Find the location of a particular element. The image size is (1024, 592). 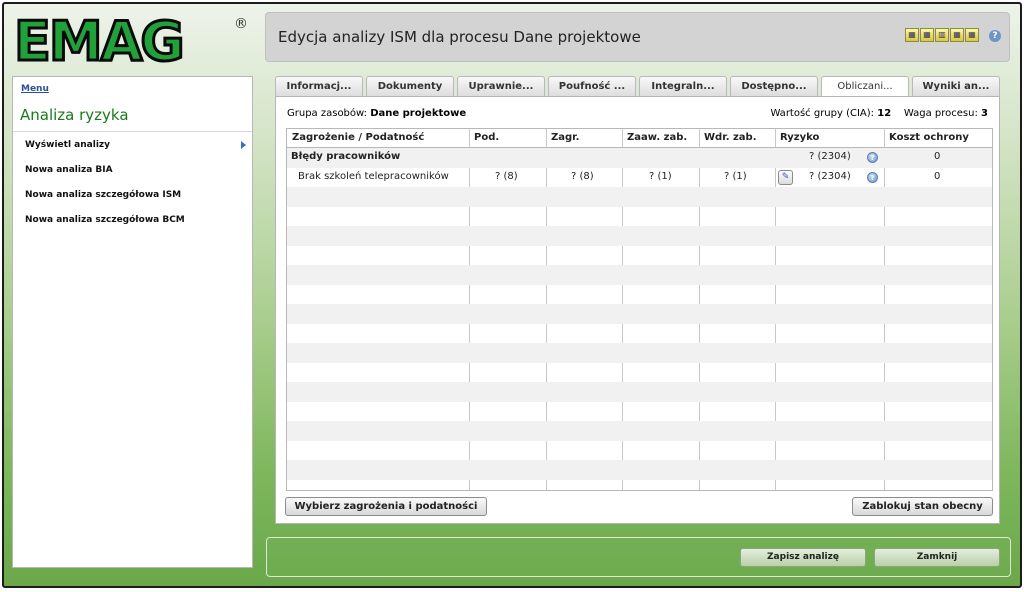

sidebar-item-nowa-bcm: Nowa analiza szczegółowa BCM is located at coordinates (132, 220).